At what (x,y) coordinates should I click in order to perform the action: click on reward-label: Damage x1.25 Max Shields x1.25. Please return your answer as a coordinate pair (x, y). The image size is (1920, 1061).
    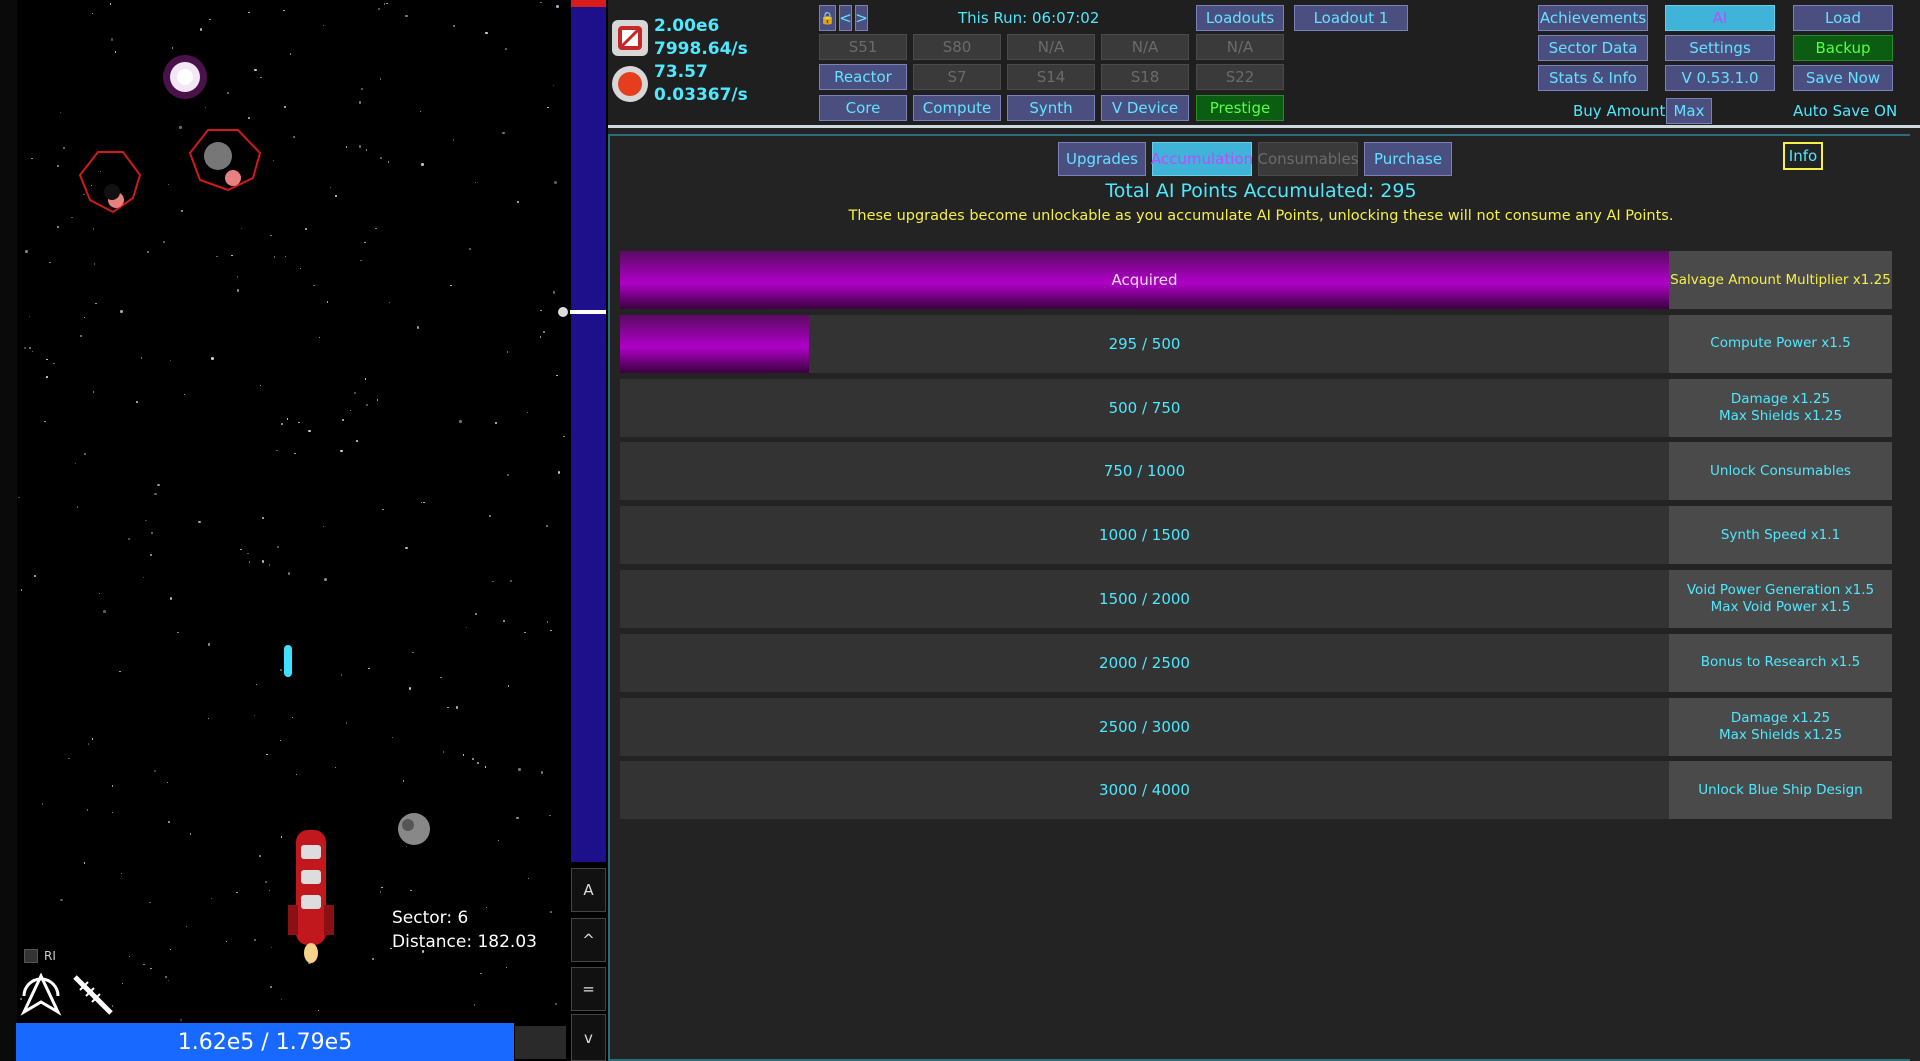
    Looking at the image, I should click on (1780, 407).